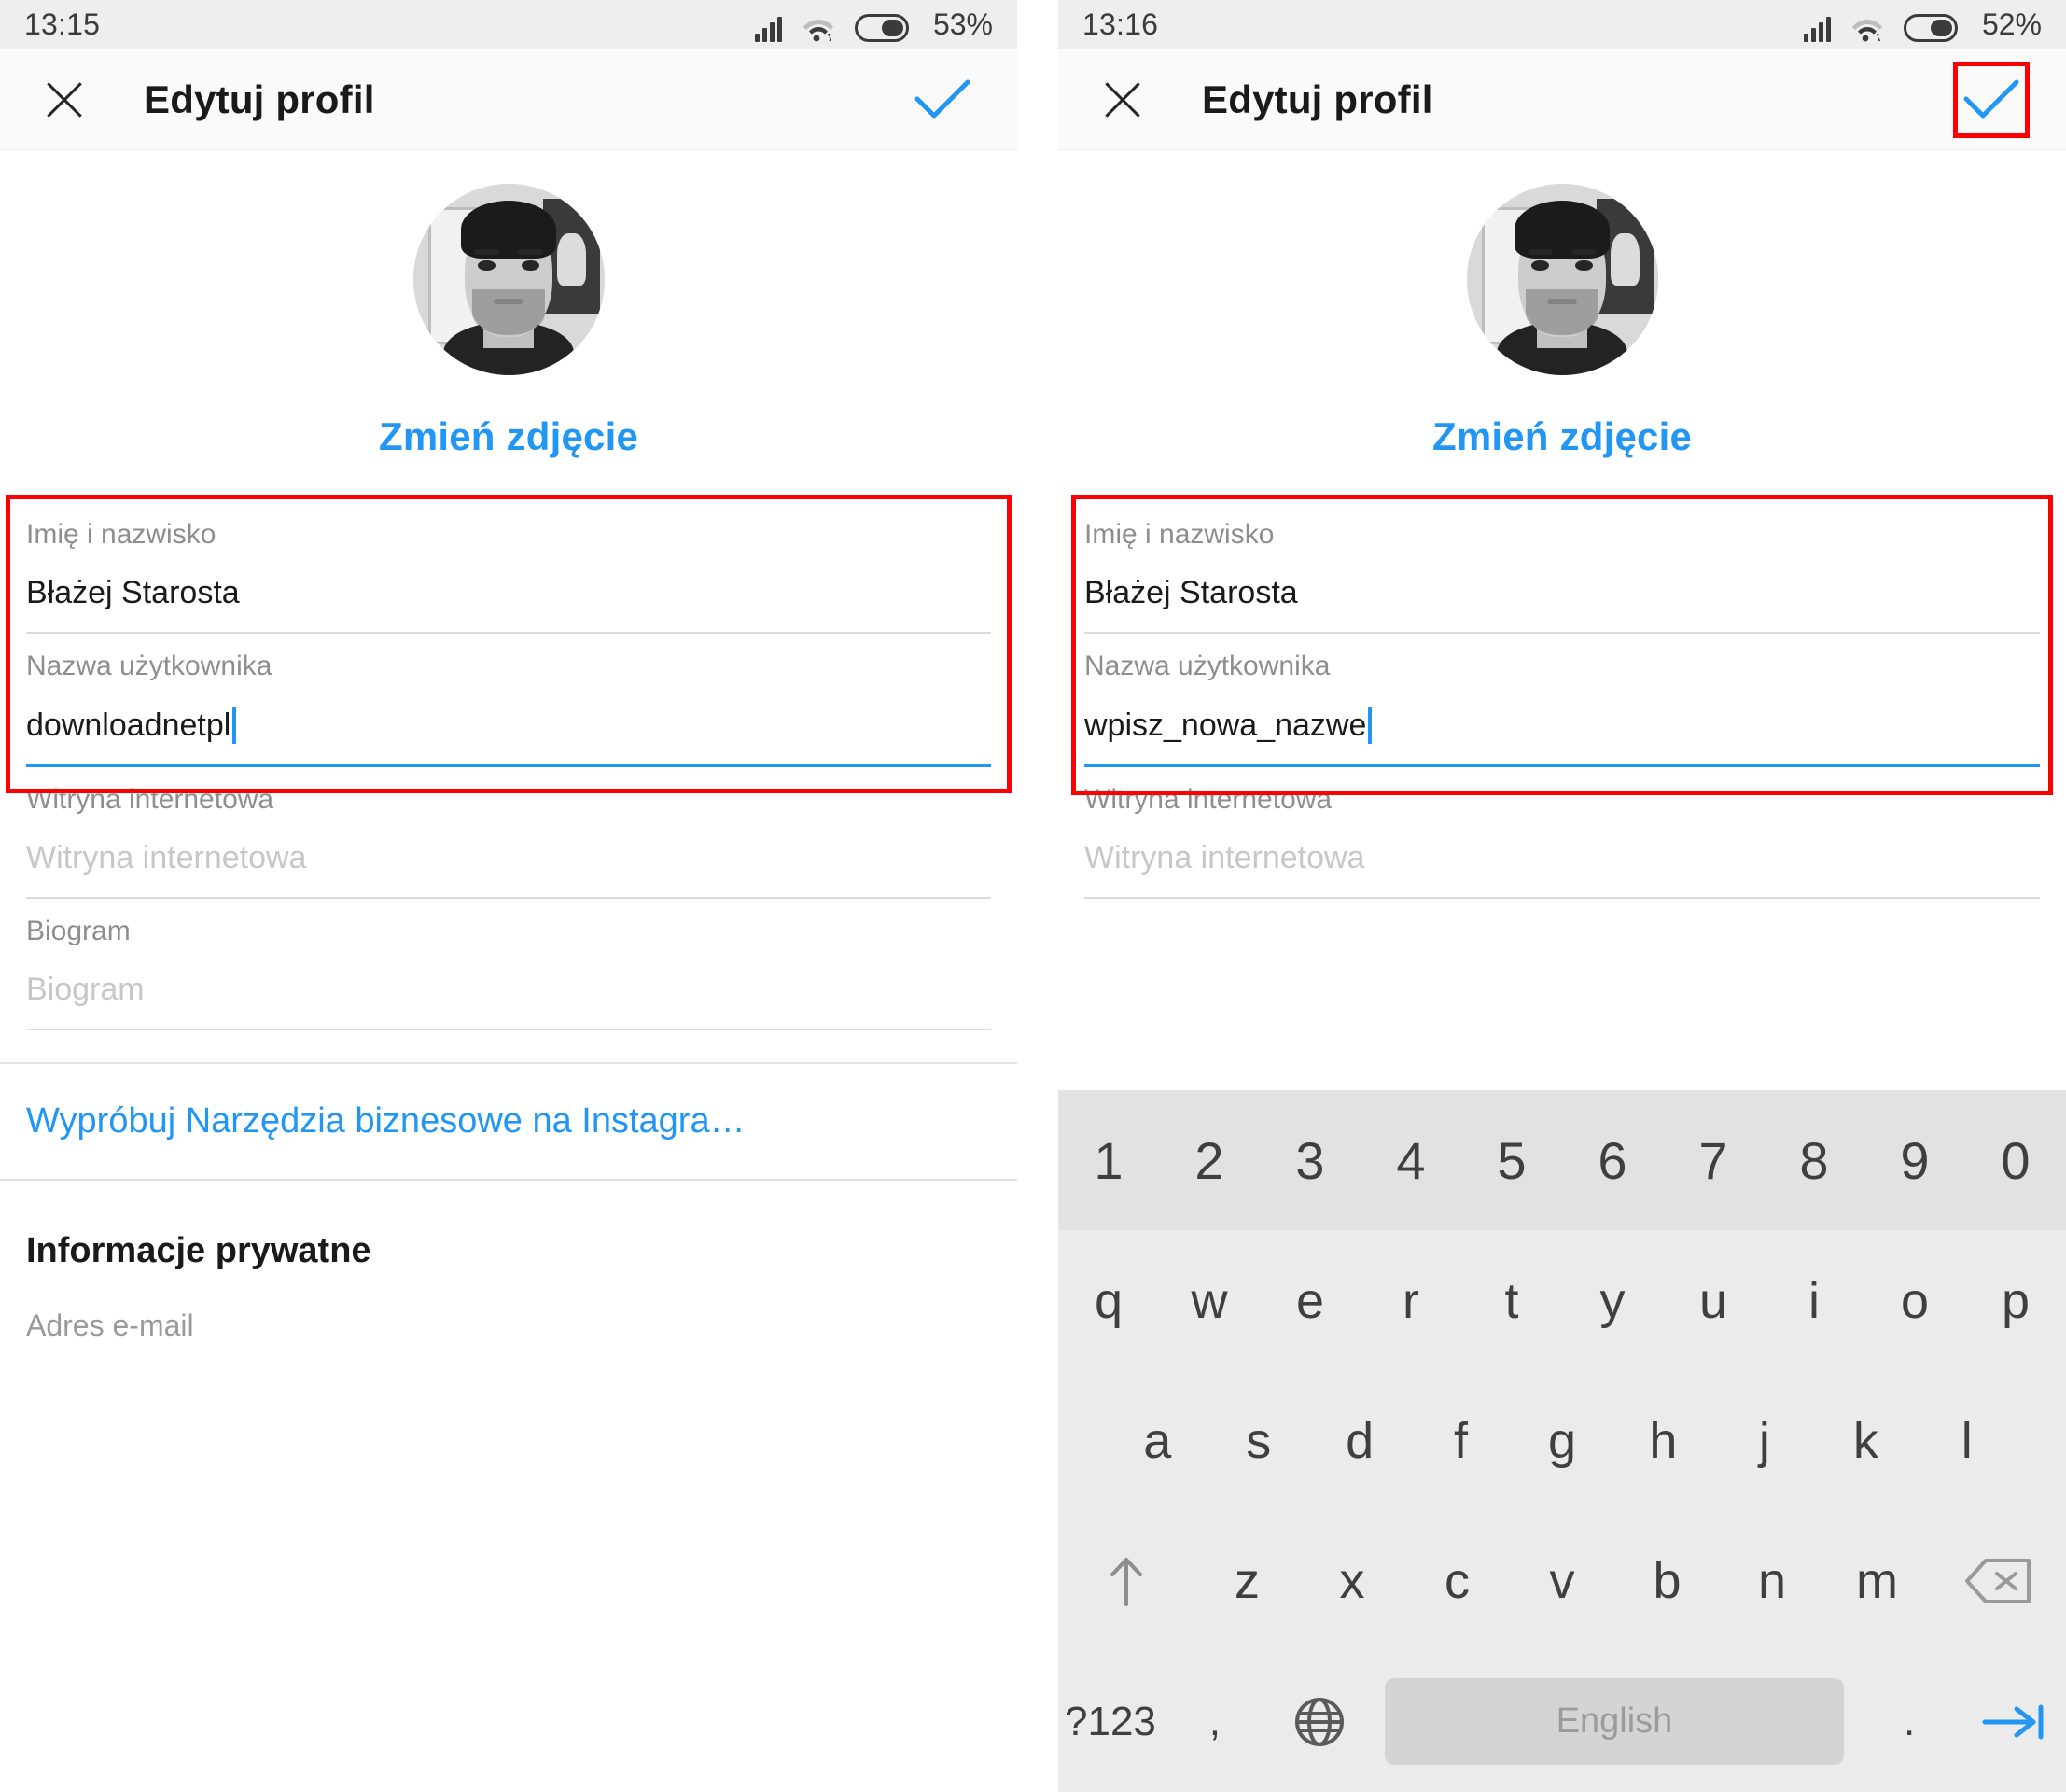  Describe the element at coordinates (1209, 1300) in the screenshot. I see `key-w: w` at that location.